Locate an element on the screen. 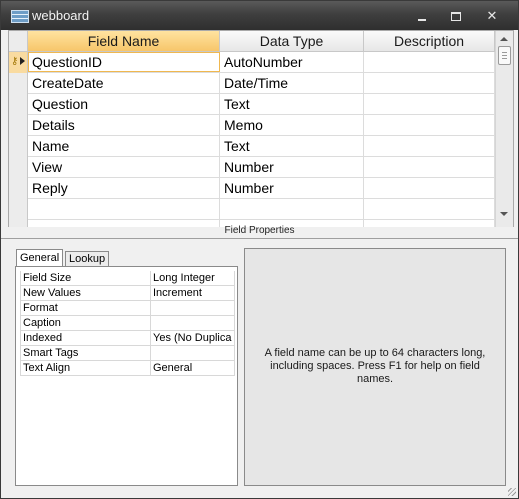 This screenshot has height=499, width=519. data-type-cell: AutoNumber is located at coordinates (292, 62).